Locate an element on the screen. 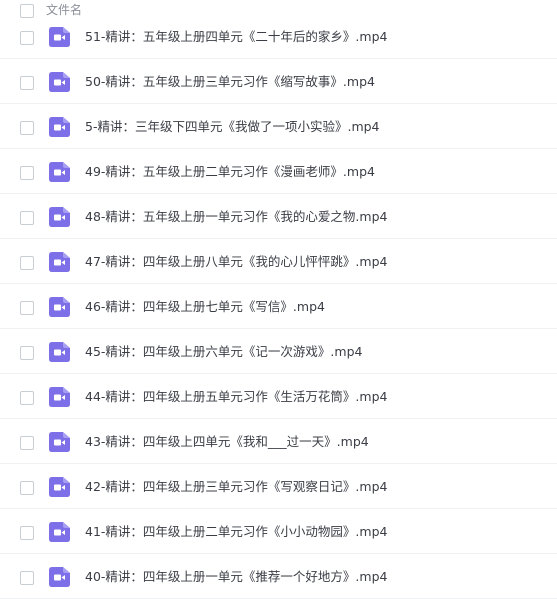  file-row: 43-精讲：四年级上四单元《我和___过一天》.mp4 is located at coordinates (278, 441).